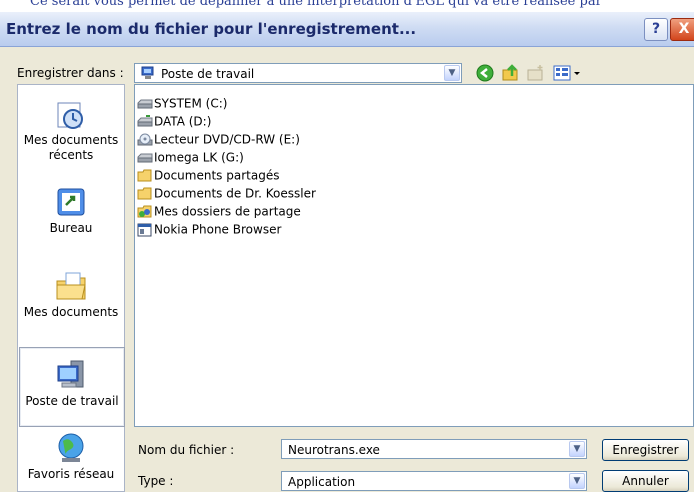 The width and height of the screenshot is (694, 492). What do you see at coordinates (434, 449) in the screenshot?
I see `filename-input: Neurotrans.exe ▼` at bounding box center [434, 449].